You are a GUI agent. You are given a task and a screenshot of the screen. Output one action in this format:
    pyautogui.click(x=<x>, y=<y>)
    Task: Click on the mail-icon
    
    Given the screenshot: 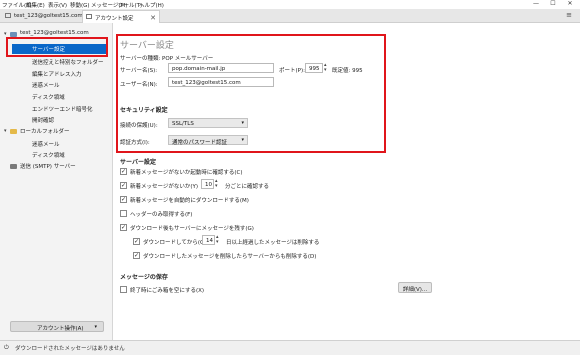 What is the action you would take?
    pyautogui.click(x=8, y=15)
    